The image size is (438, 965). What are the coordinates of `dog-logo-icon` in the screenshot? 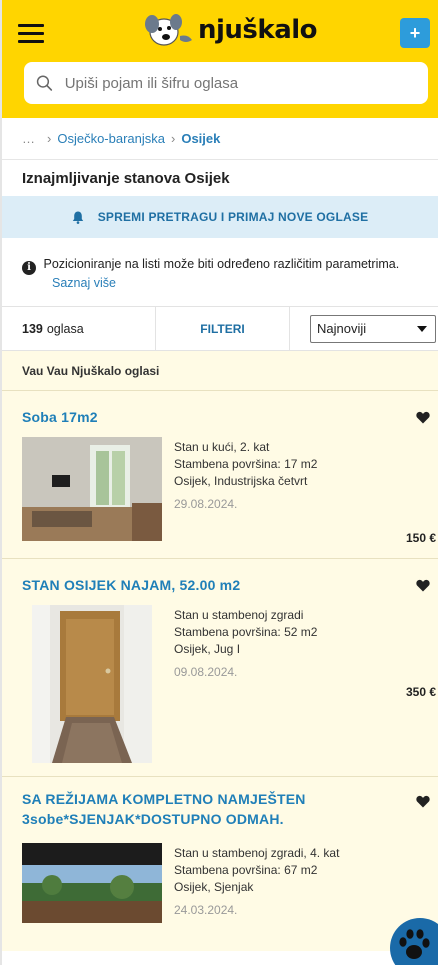 It's located at (168, 30).